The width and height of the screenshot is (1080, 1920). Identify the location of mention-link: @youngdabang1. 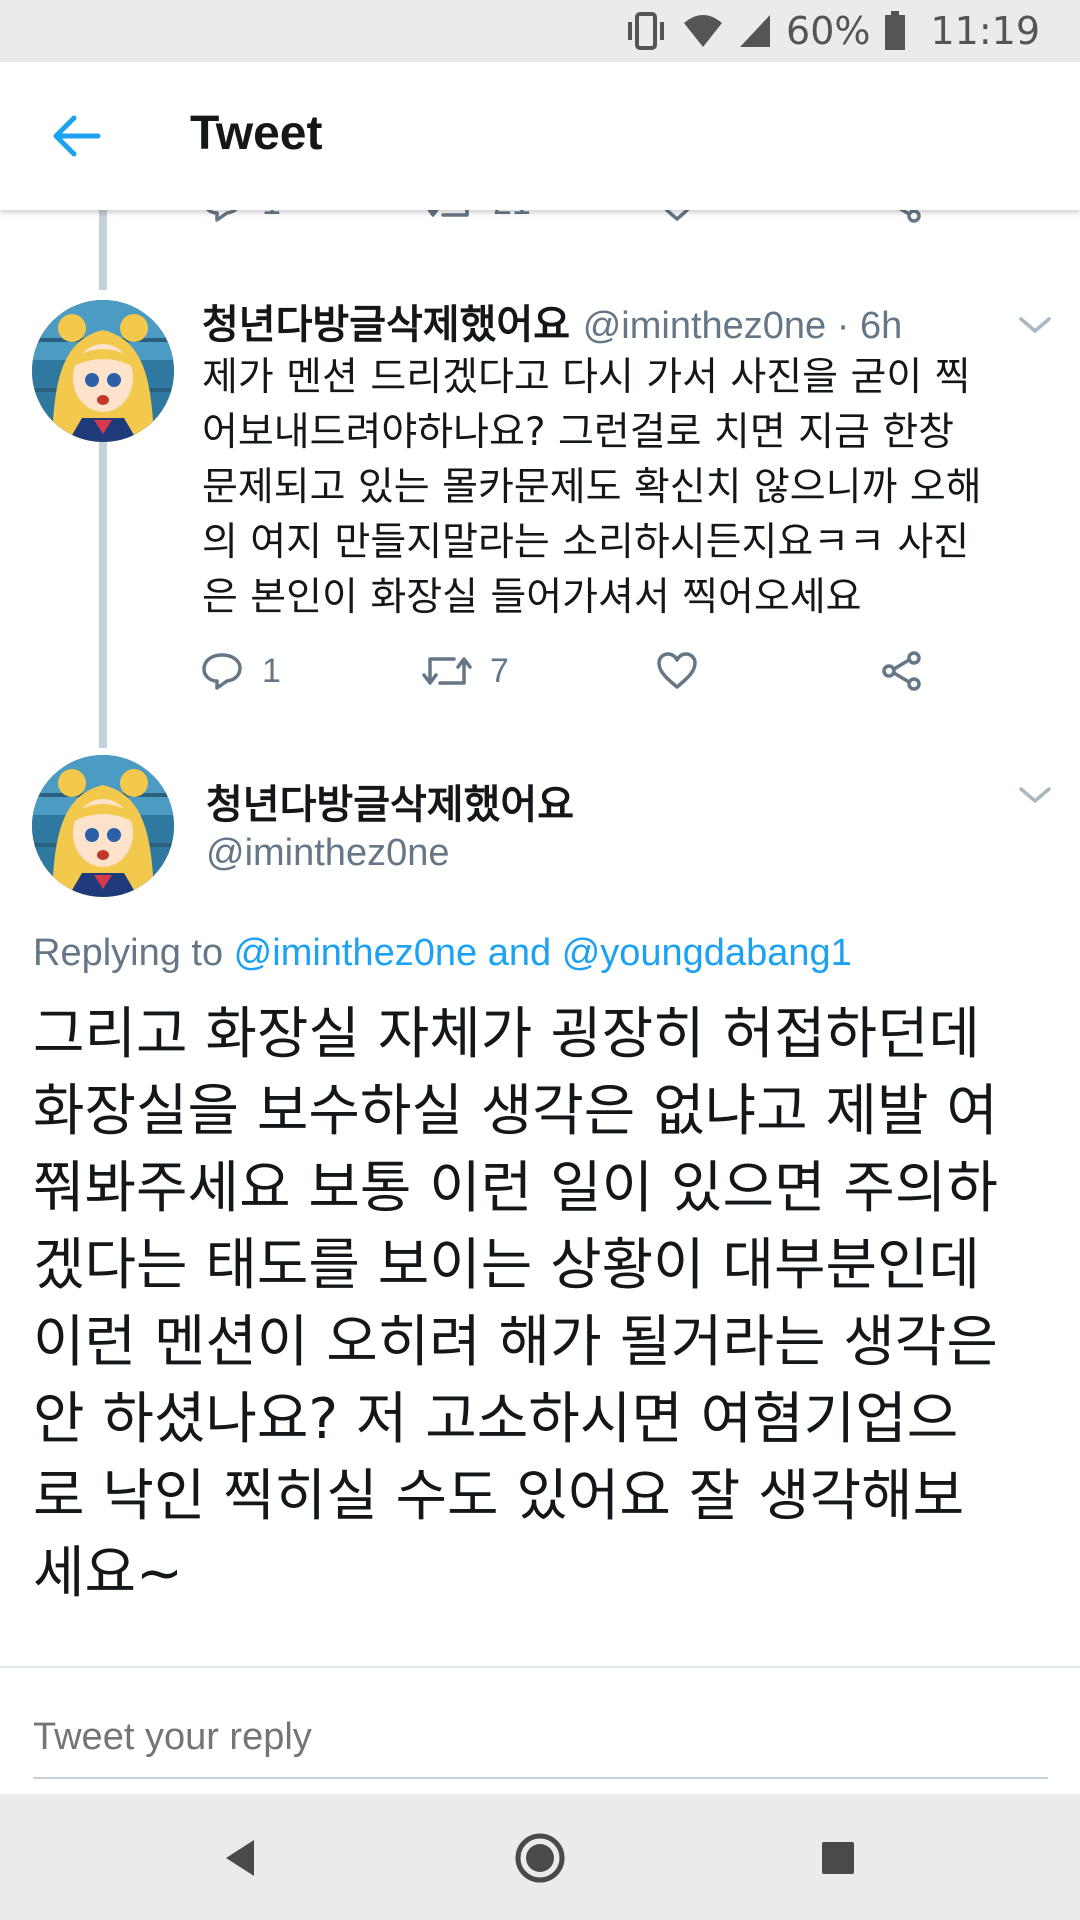
(707, 953).